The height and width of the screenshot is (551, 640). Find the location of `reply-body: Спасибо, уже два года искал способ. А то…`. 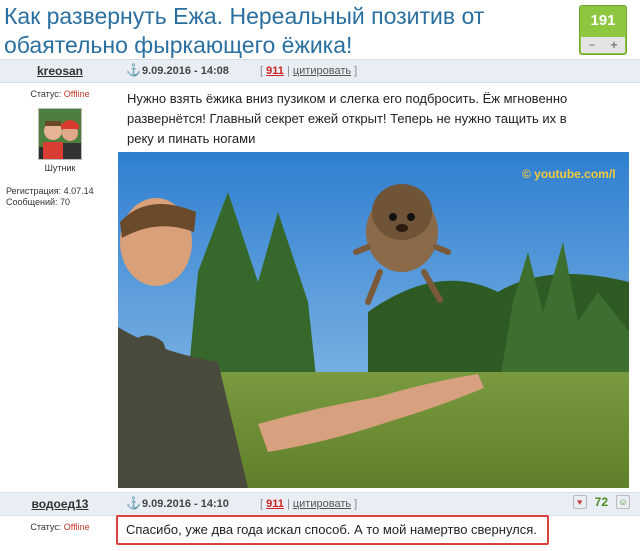

reply-body: Спасибо, уже два года искал способ. А то… is located at coordinates (332, 530).